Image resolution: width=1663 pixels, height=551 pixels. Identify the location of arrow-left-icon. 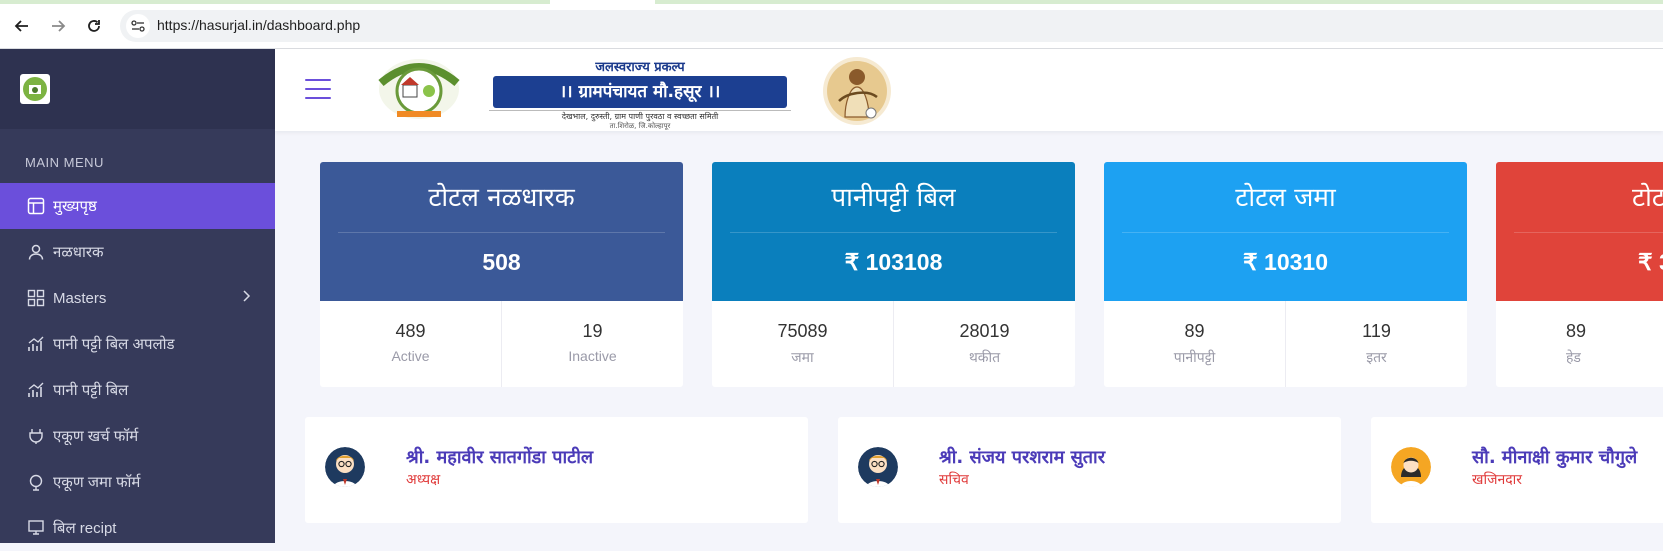
(21, 26).